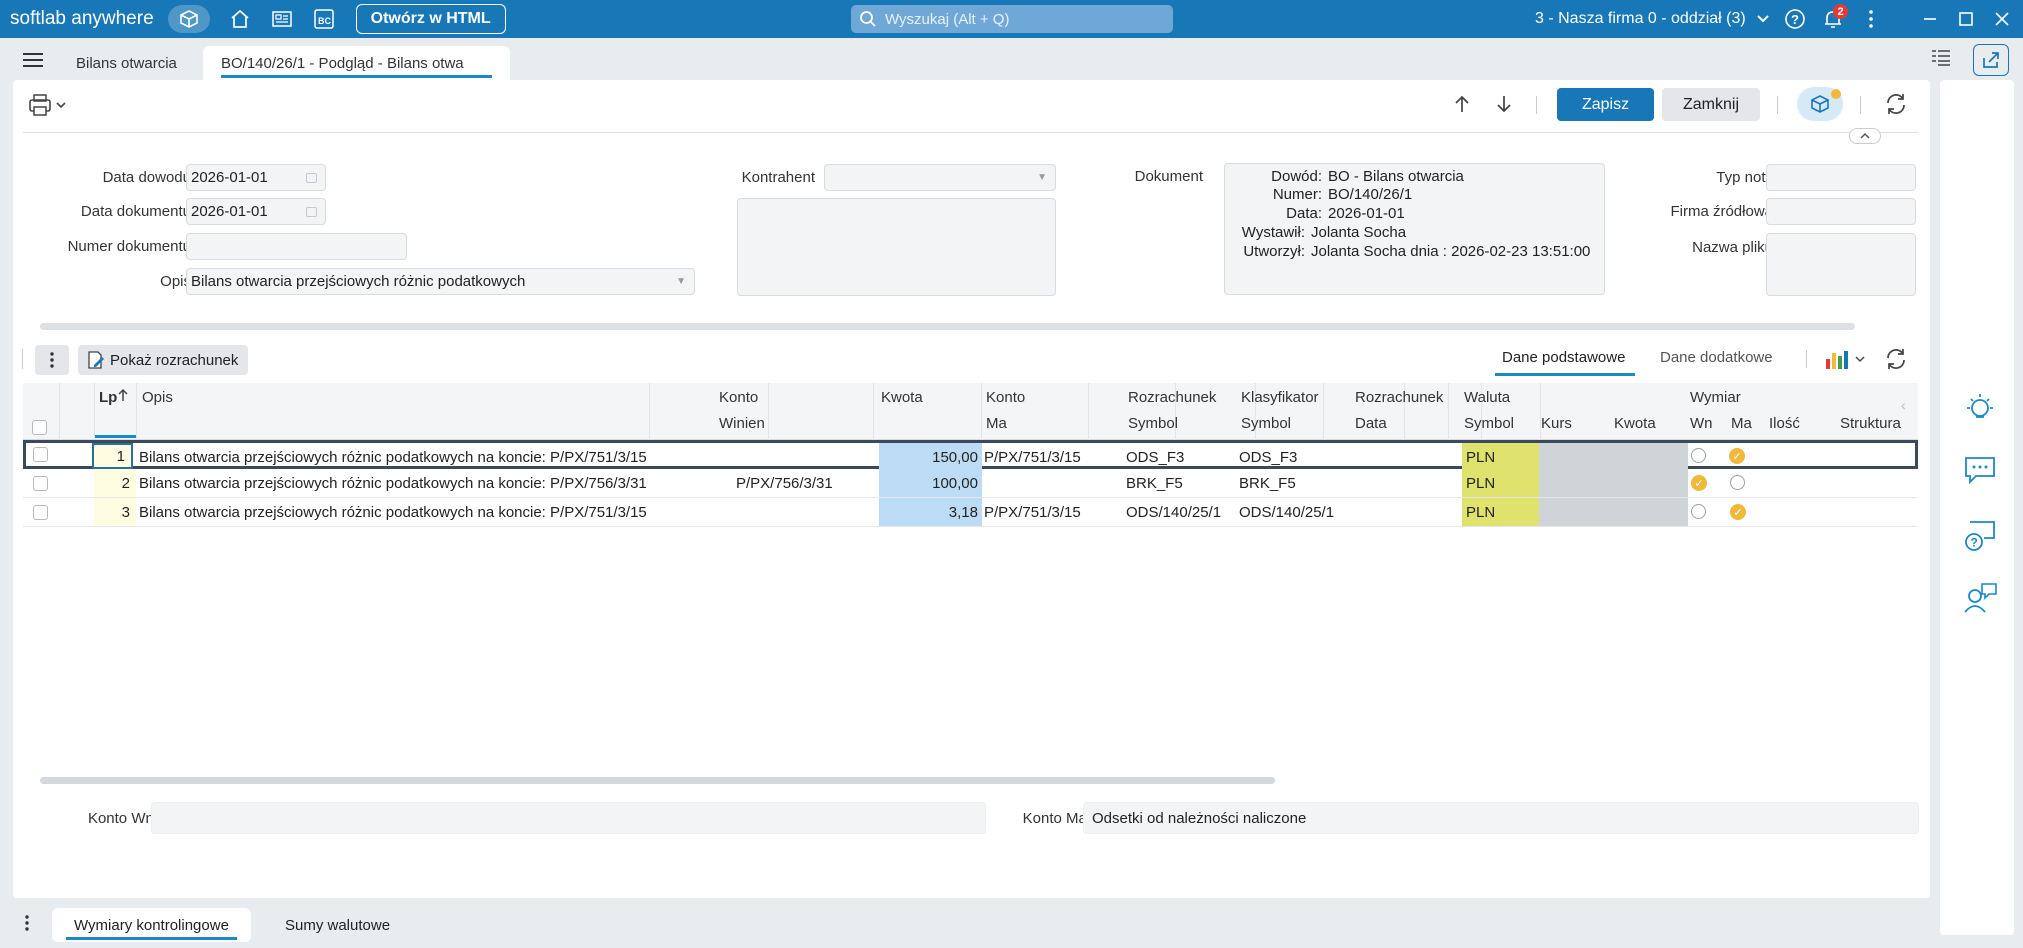 This screenshot has width=2023, height=948. Describe the element at coordinates (1715, 397) in the screenshot. I see `col-wymiar: Wymiar` at that location.